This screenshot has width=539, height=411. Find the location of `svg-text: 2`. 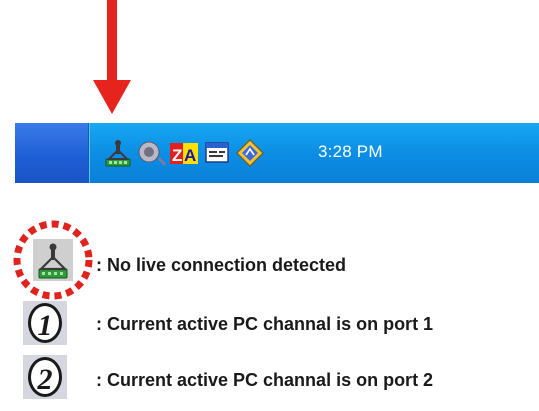

svg-text: 2 is located at coordinates (45, 379).